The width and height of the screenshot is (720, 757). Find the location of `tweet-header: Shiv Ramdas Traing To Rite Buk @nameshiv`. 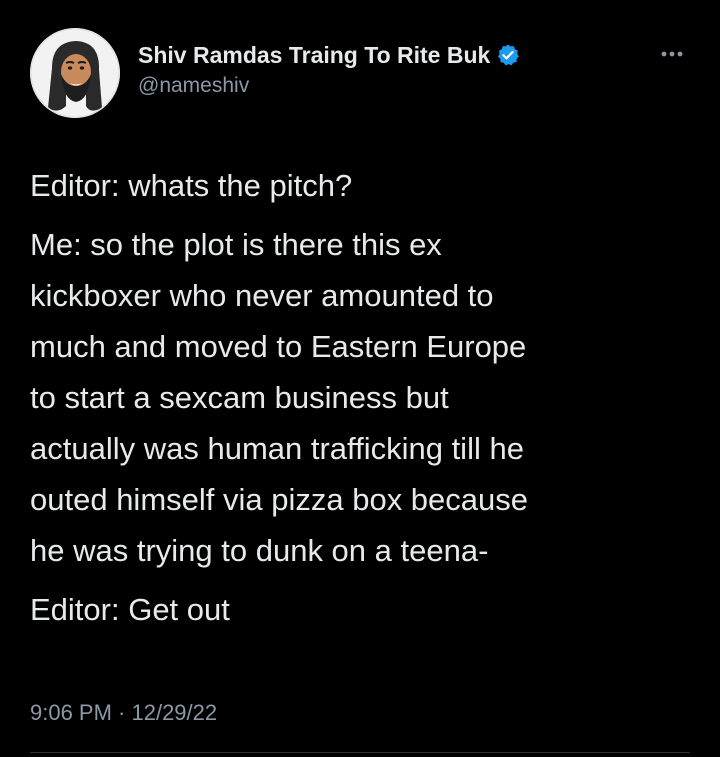

tweet-header: Shiv Ramdas Traing To Rite Buk @nameshiv is located at coordinates (360, 73).